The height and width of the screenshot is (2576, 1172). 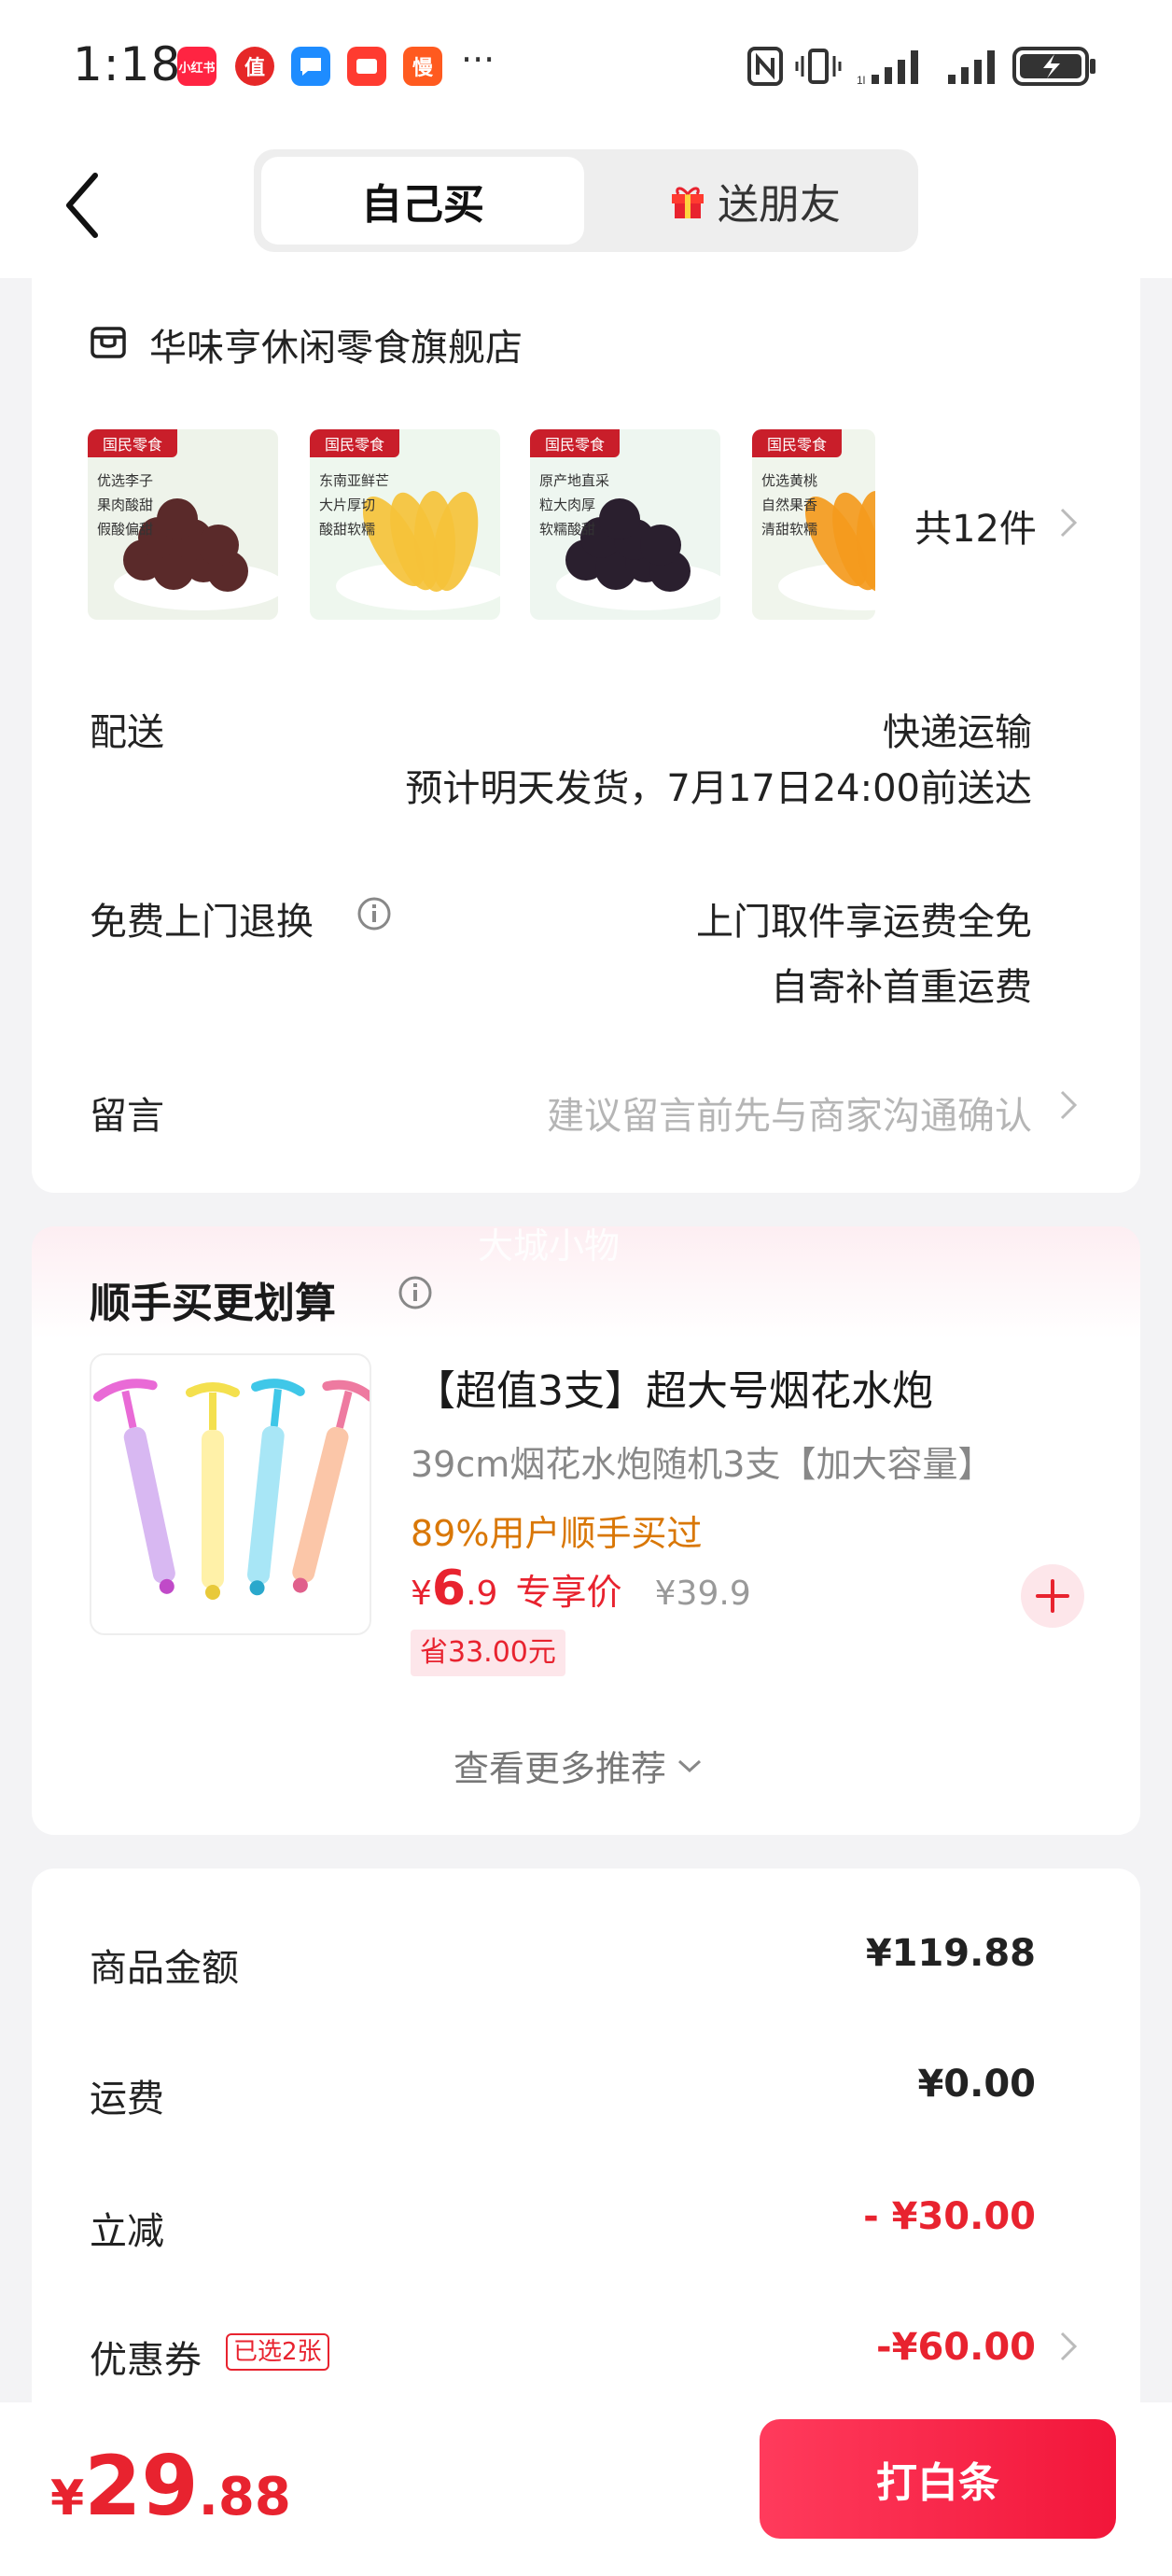 I want to click on total-price: ¥29.88, so click(x=170, y=2486).